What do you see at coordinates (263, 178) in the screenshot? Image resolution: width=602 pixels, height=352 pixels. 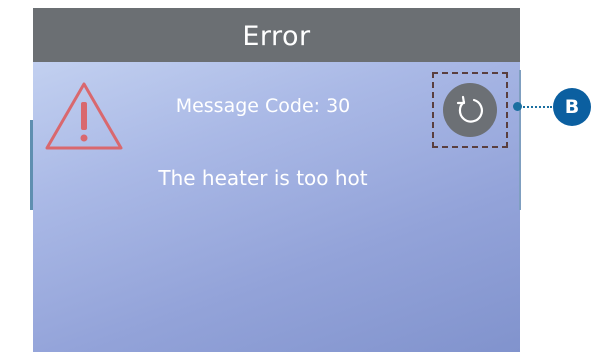 I see `message-text: The heater is too hot` at bounding box center [263, 178].